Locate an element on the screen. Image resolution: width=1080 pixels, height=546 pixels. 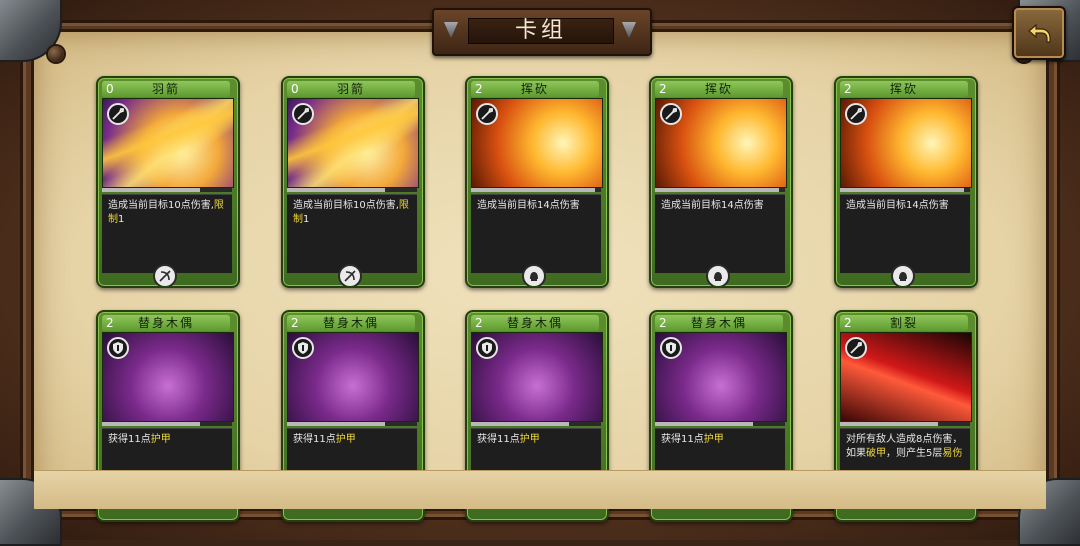
page-title: 卡组 is located at coordinates (541, 31).